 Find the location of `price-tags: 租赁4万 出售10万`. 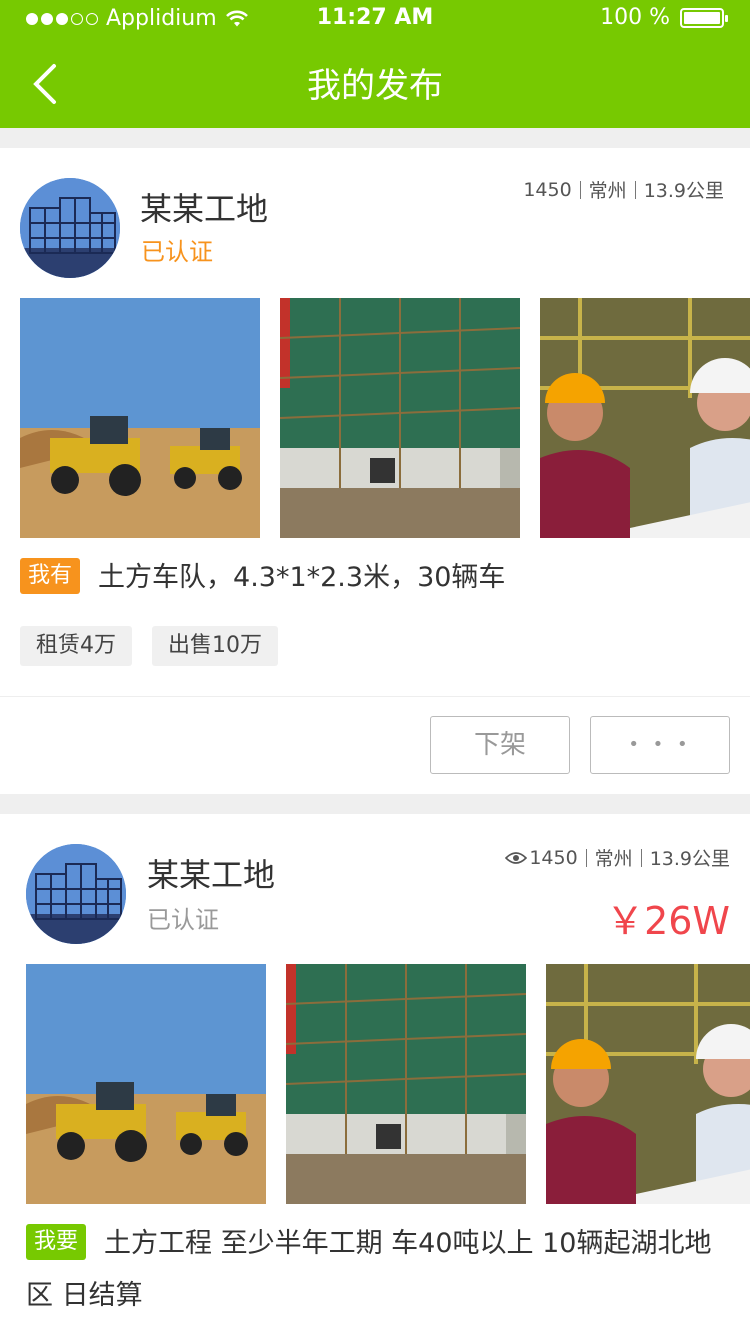

price-tags: 租赁4万 出售10万 is located at coordinates (149, 646).